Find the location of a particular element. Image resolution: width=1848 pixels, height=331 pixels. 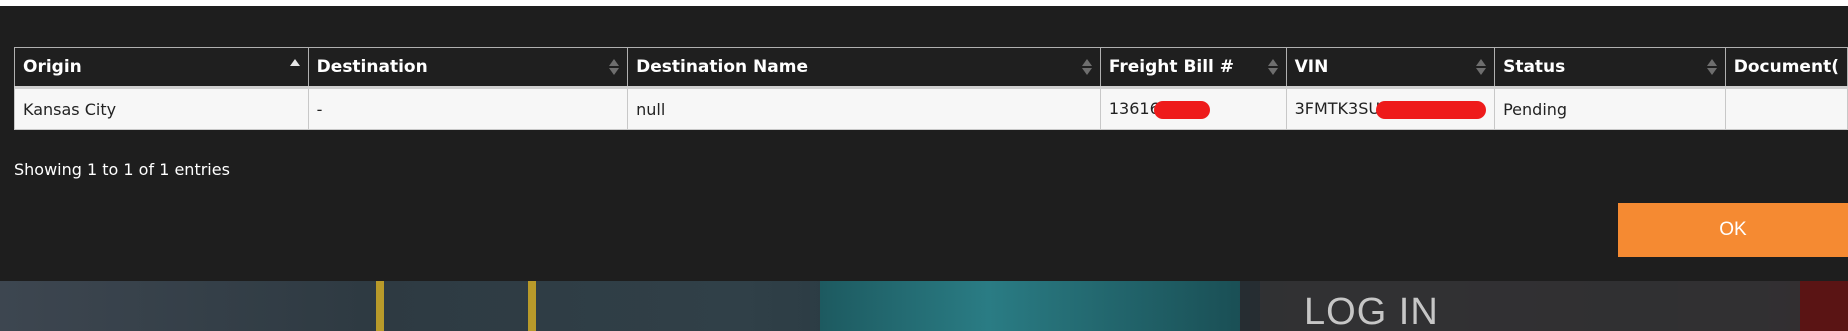

column-header-vin: VIN is located at coordinates (1390, 68).